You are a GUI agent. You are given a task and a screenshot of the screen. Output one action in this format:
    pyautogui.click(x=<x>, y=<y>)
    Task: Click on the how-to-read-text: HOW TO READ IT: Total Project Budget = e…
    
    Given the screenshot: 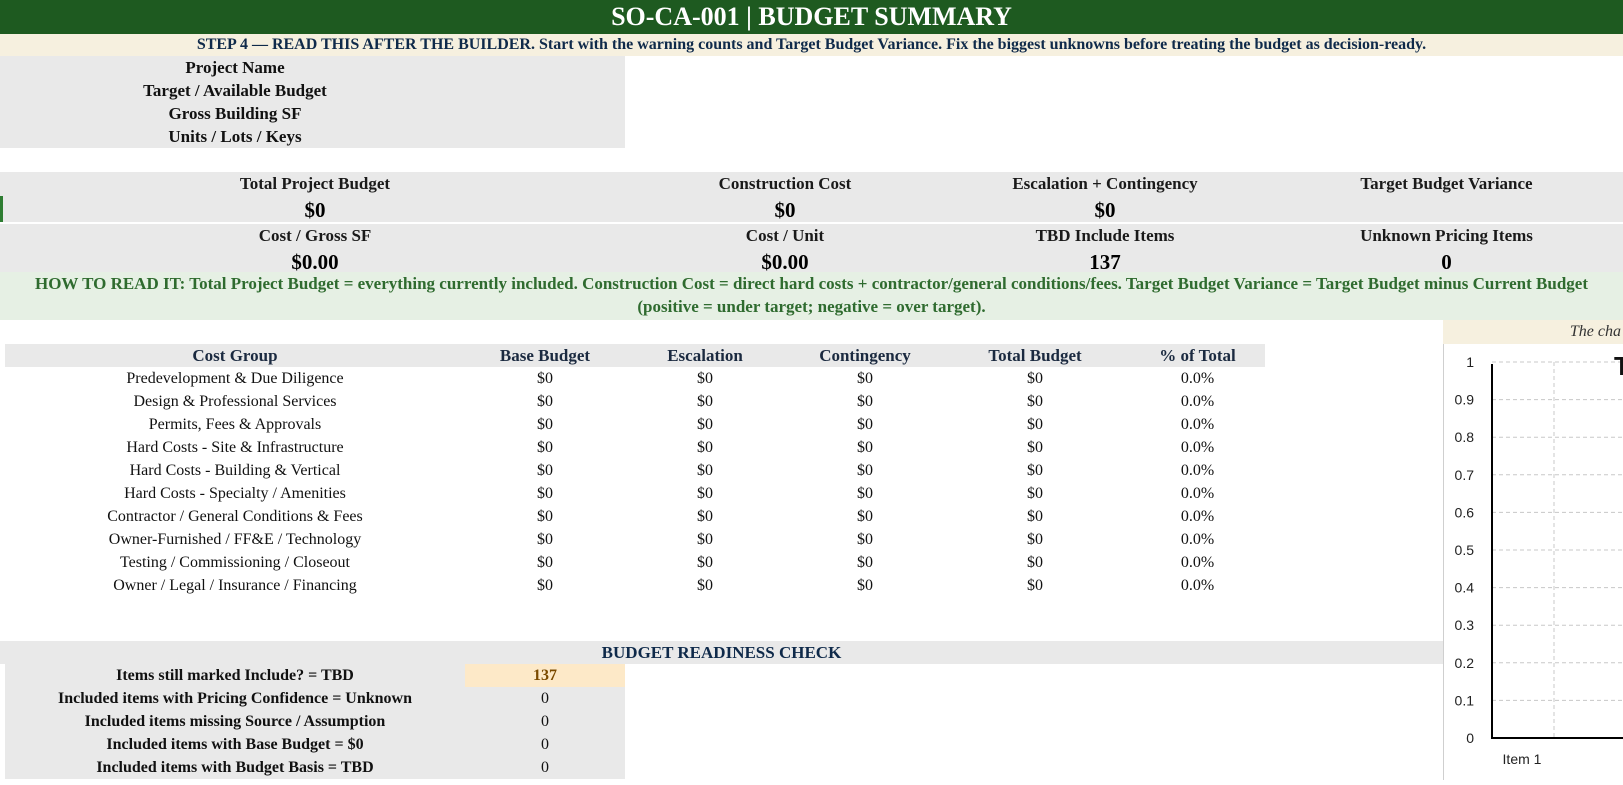 What is the action you would take?
    pyautogui.click(x=811, y=295)
    